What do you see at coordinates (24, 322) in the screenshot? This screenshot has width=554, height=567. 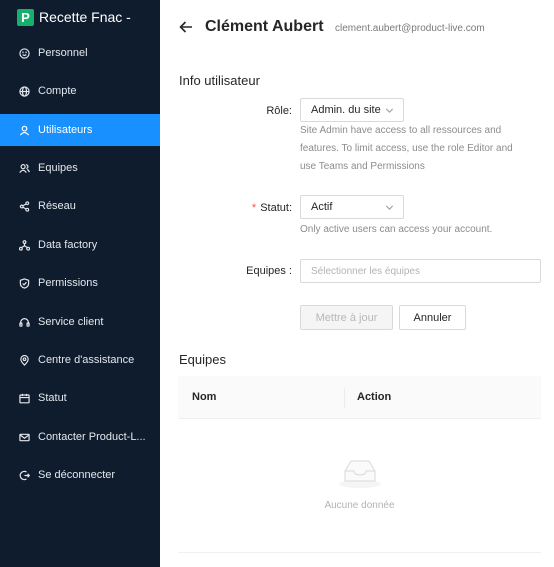 I see `headset-icon` at bounding box center [24, 322].